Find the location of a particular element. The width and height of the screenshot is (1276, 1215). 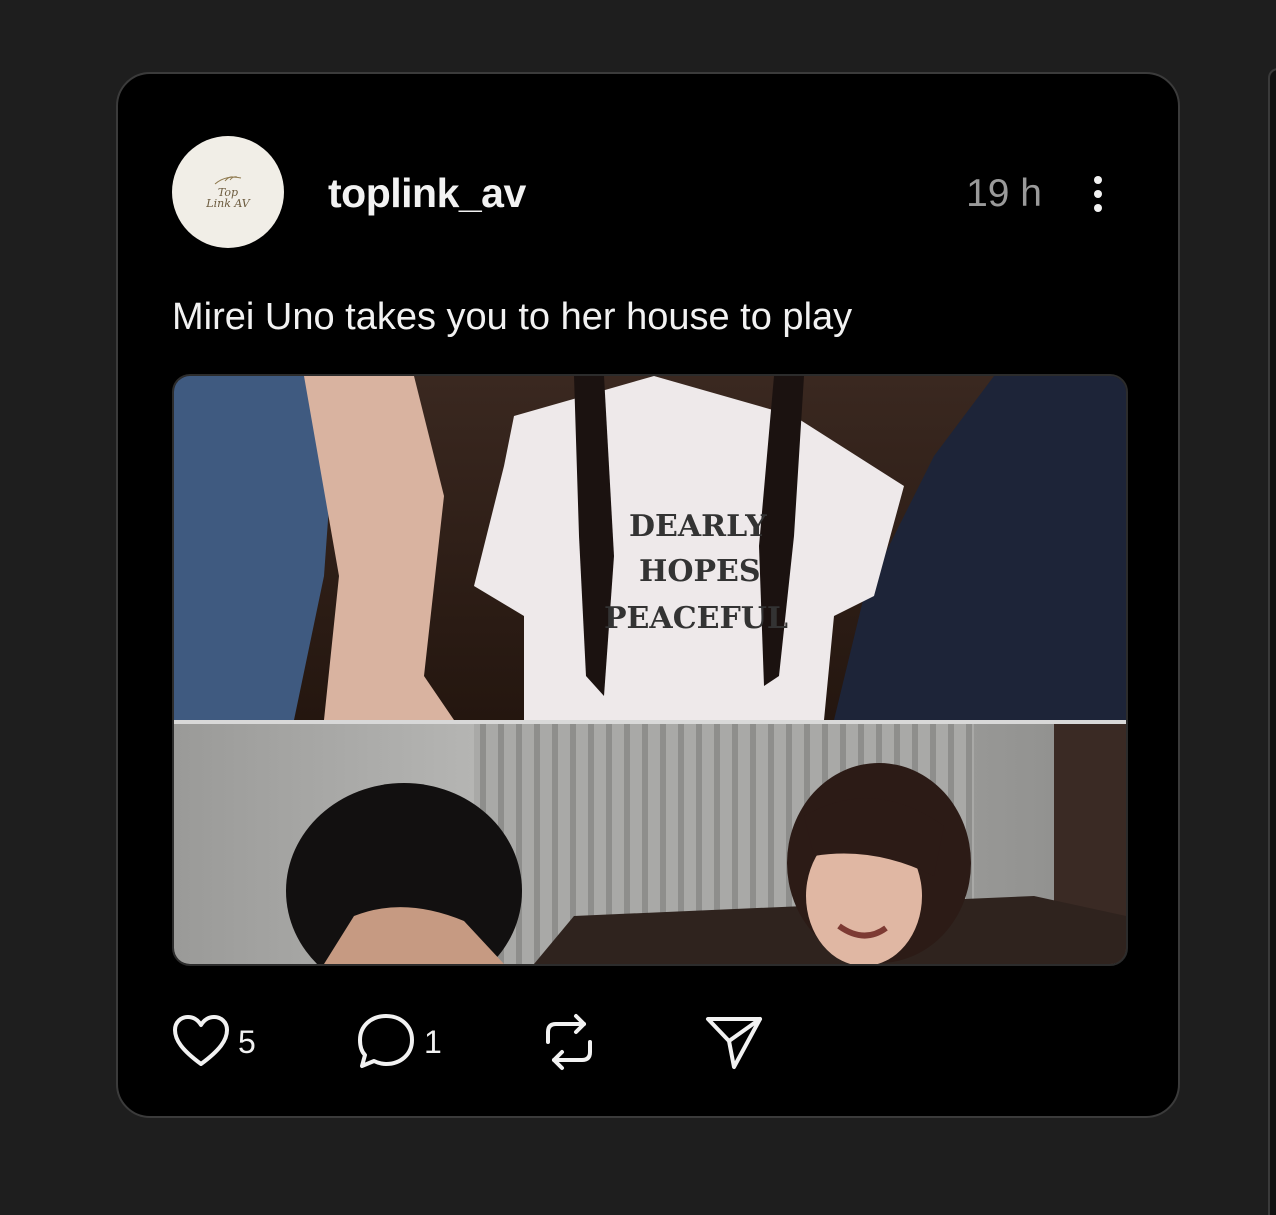

repost-button is located at coordinates (569, 1042).